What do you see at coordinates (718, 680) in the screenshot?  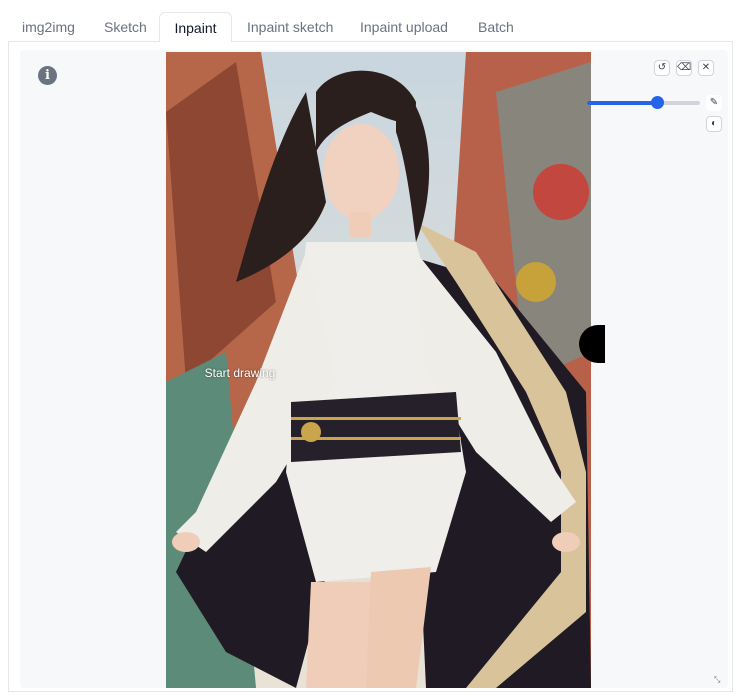 I see `resize-corner-icon: ⤡` at bounding box center [718, 680].